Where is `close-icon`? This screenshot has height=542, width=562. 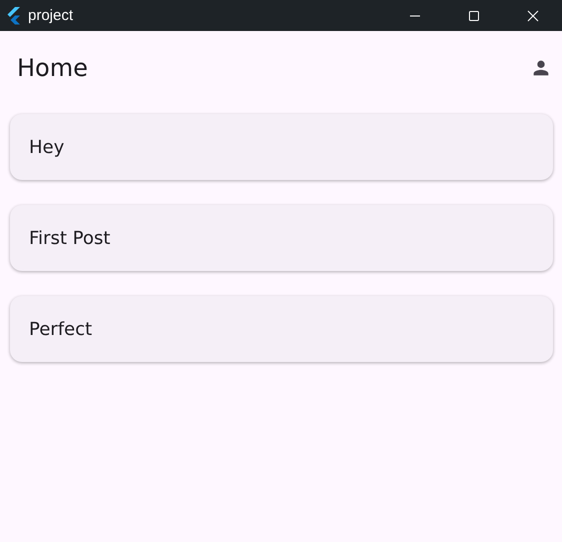
close-icon is located at coordinates (532, 16).